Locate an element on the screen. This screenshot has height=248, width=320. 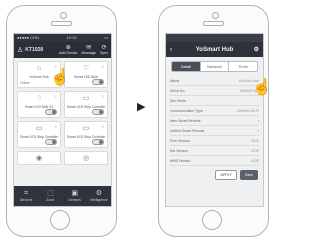
message-button: ✉ Message is located at coordinates (88, 50).